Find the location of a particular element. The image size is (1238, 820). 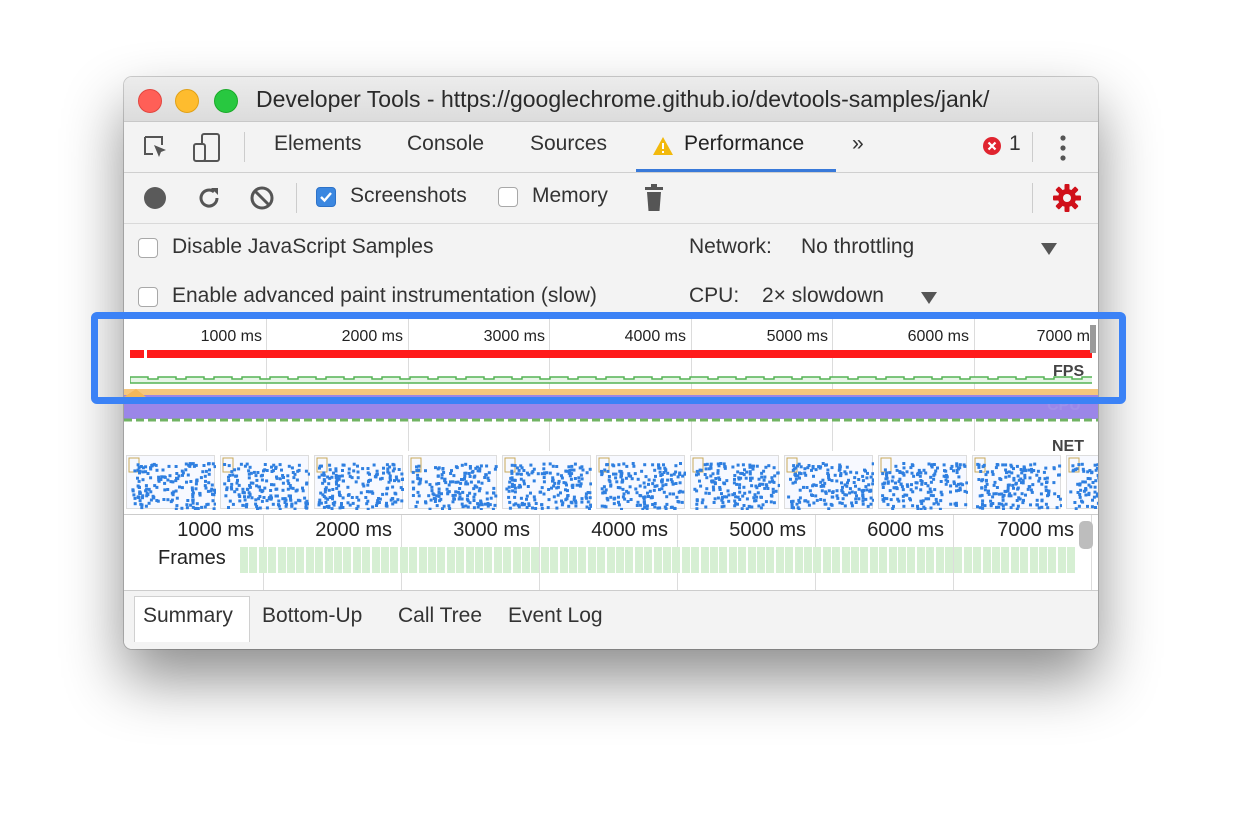

device-toolbar-icon is located at coordinates (207, 150).